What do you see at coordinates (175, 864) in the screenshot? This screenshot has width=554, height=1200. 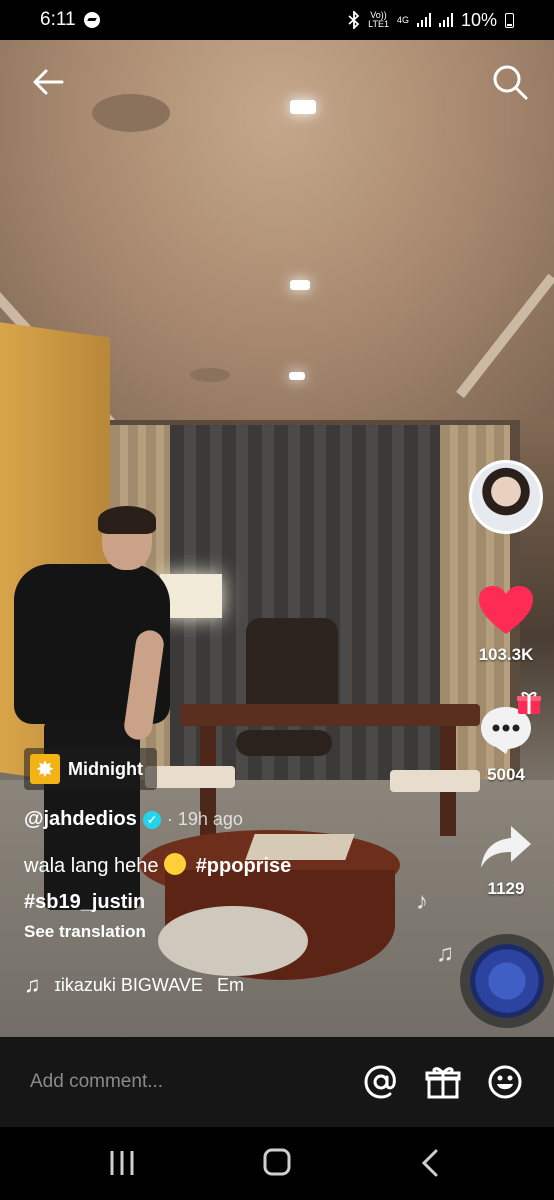 I see `grinning-emoji-icon` at bounding box center [175, 864].